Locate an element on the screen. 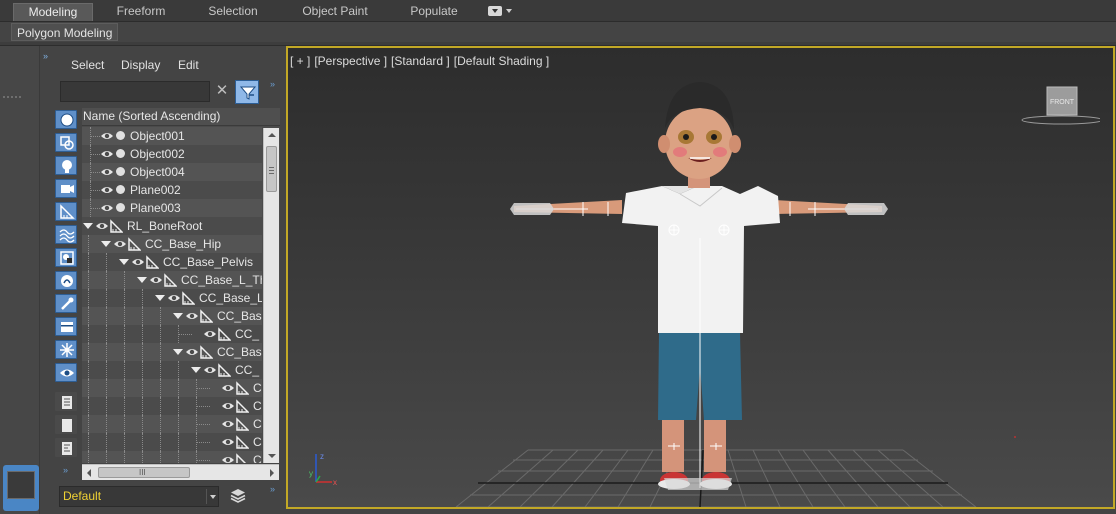 This screenshot has width=1116, height=514. containers-filter-button is located at coordinates (66, 326).